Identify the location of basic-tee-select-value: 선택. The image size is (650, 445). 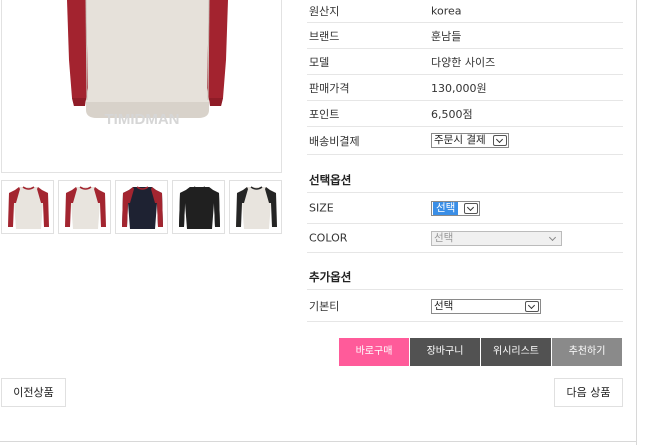
(444, 306).